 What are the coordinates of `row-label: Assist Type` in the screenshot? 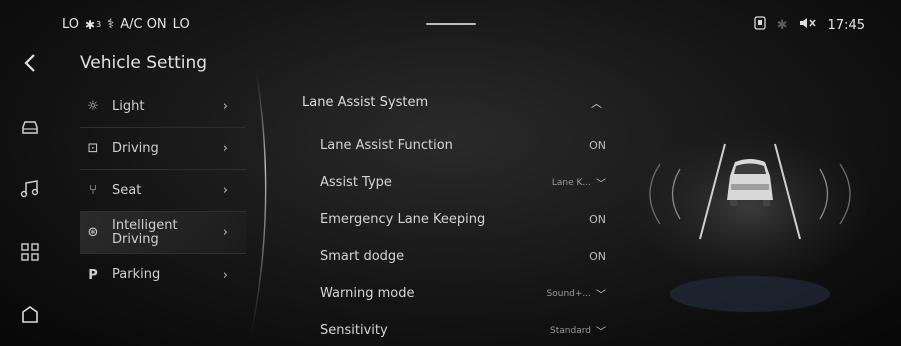 It's located at (356, 182).